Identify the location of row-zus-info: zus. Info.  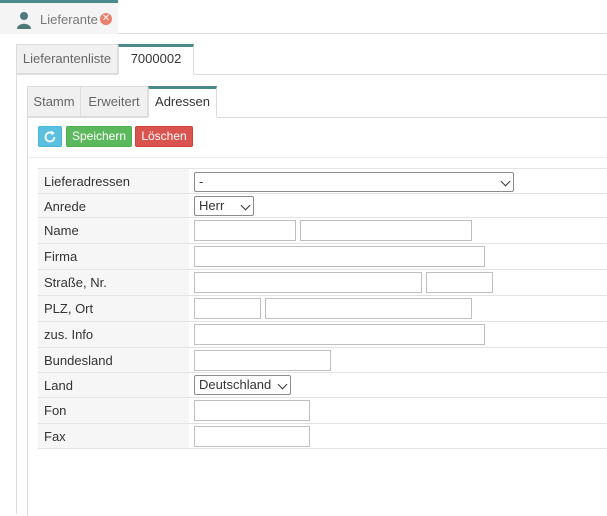
(322, 334).